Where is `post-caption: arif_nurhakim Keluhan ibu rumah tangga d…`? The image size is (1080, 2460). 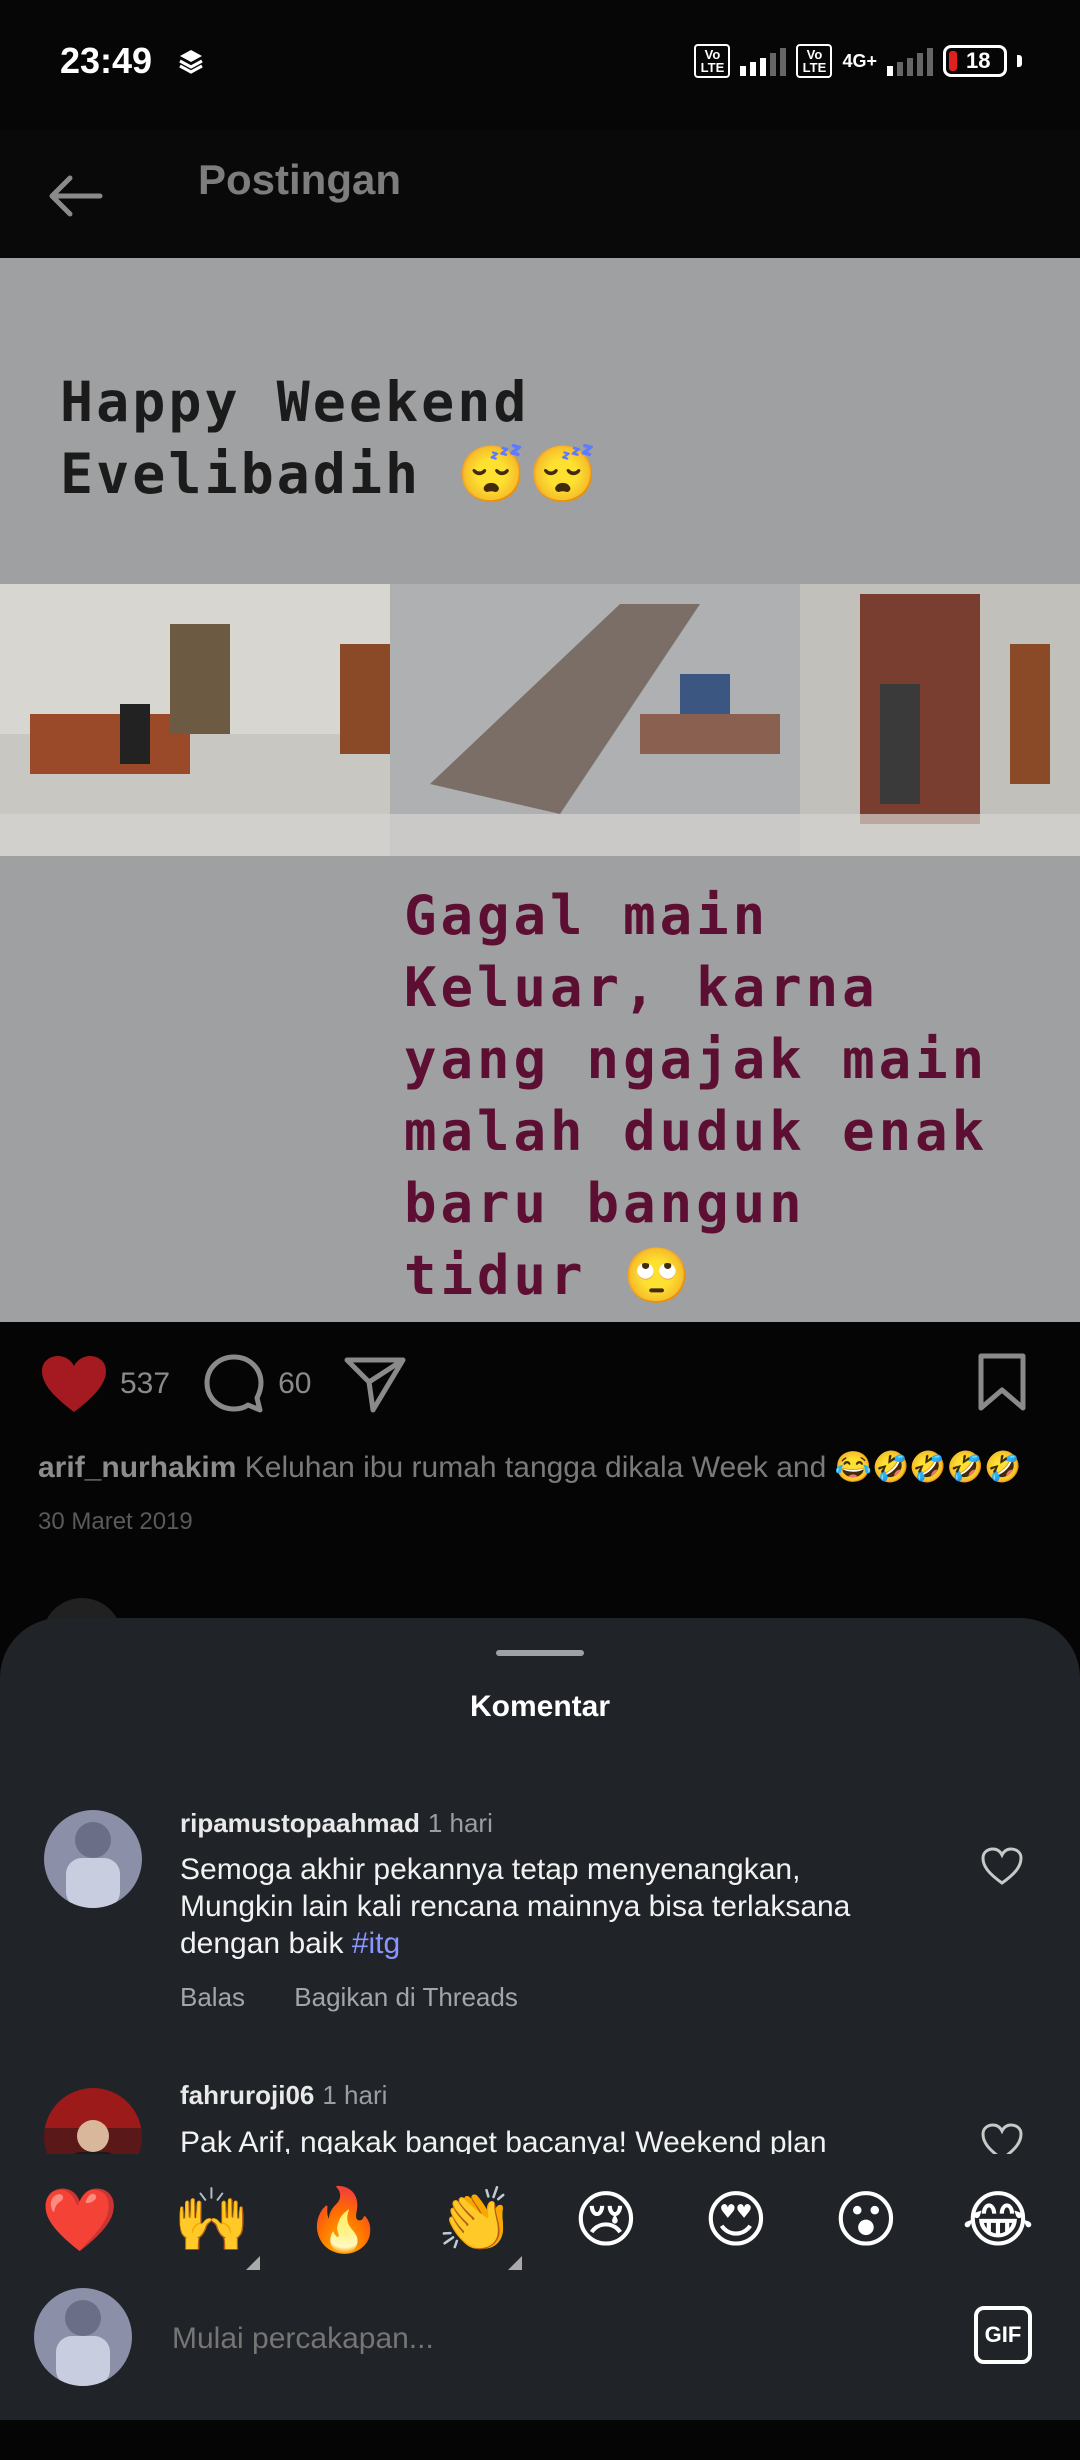 post-caption: arif_nurhakim Keluhan ibu rumah tangga d… is located at coordinates (548, 1467).